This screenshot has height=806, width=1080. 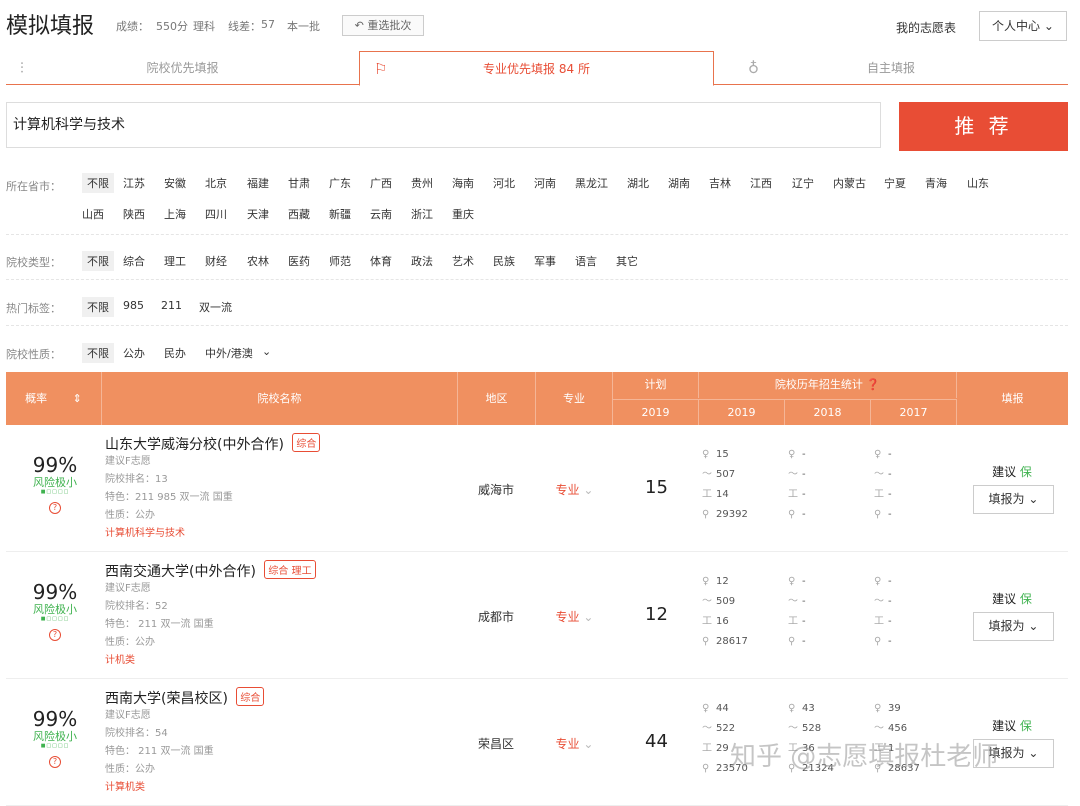 What do you see at coordinates (216, 183) in the screenshot?
I see `filter-option: 北京` at bounding box center [216, 183].